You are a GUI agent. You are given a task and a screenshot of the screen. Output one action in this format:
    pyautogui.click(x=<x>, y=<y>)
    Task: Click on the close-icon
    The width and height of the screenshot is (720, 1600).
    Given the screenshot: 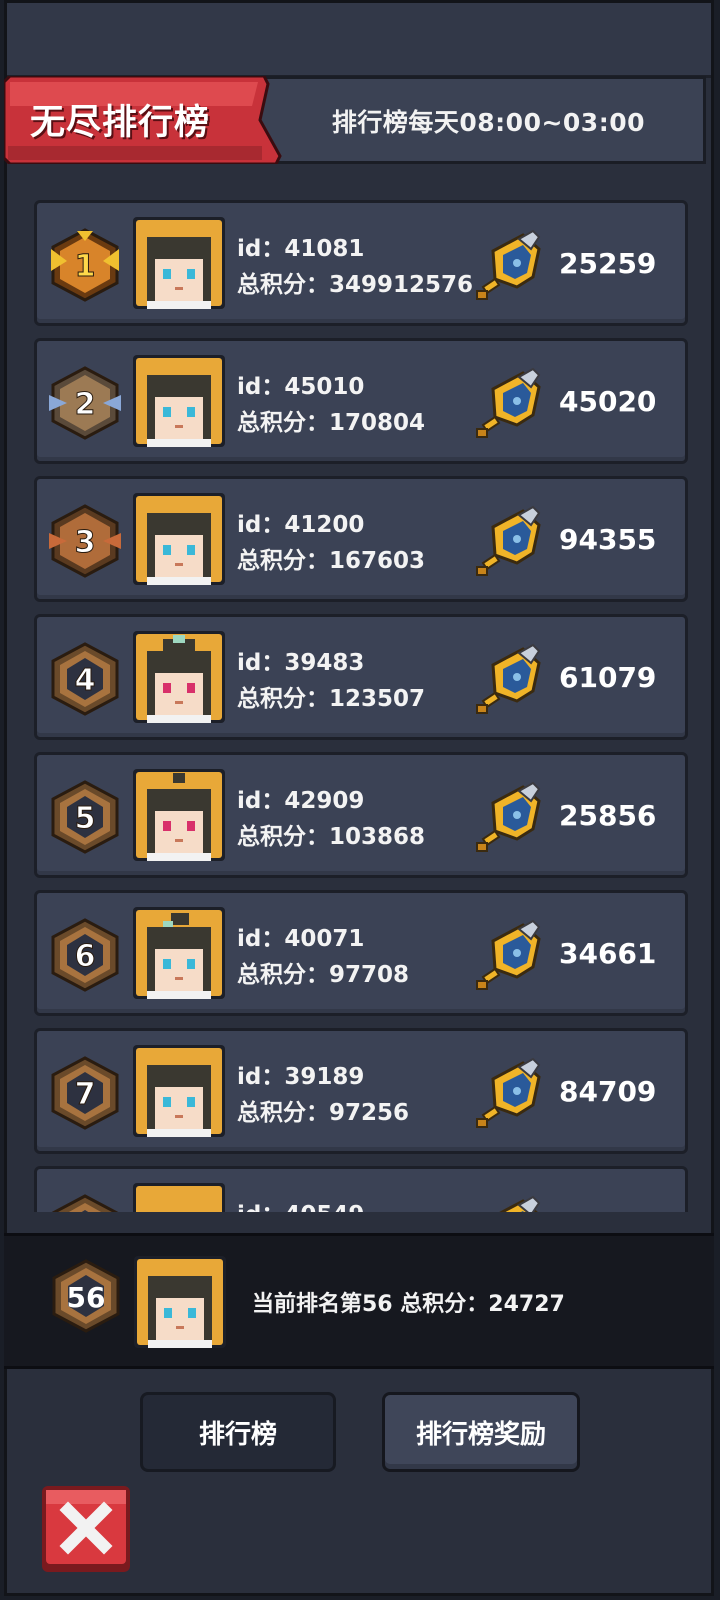 What is the action you would take?
    pyautogui.click(x=86, y=1529)
    